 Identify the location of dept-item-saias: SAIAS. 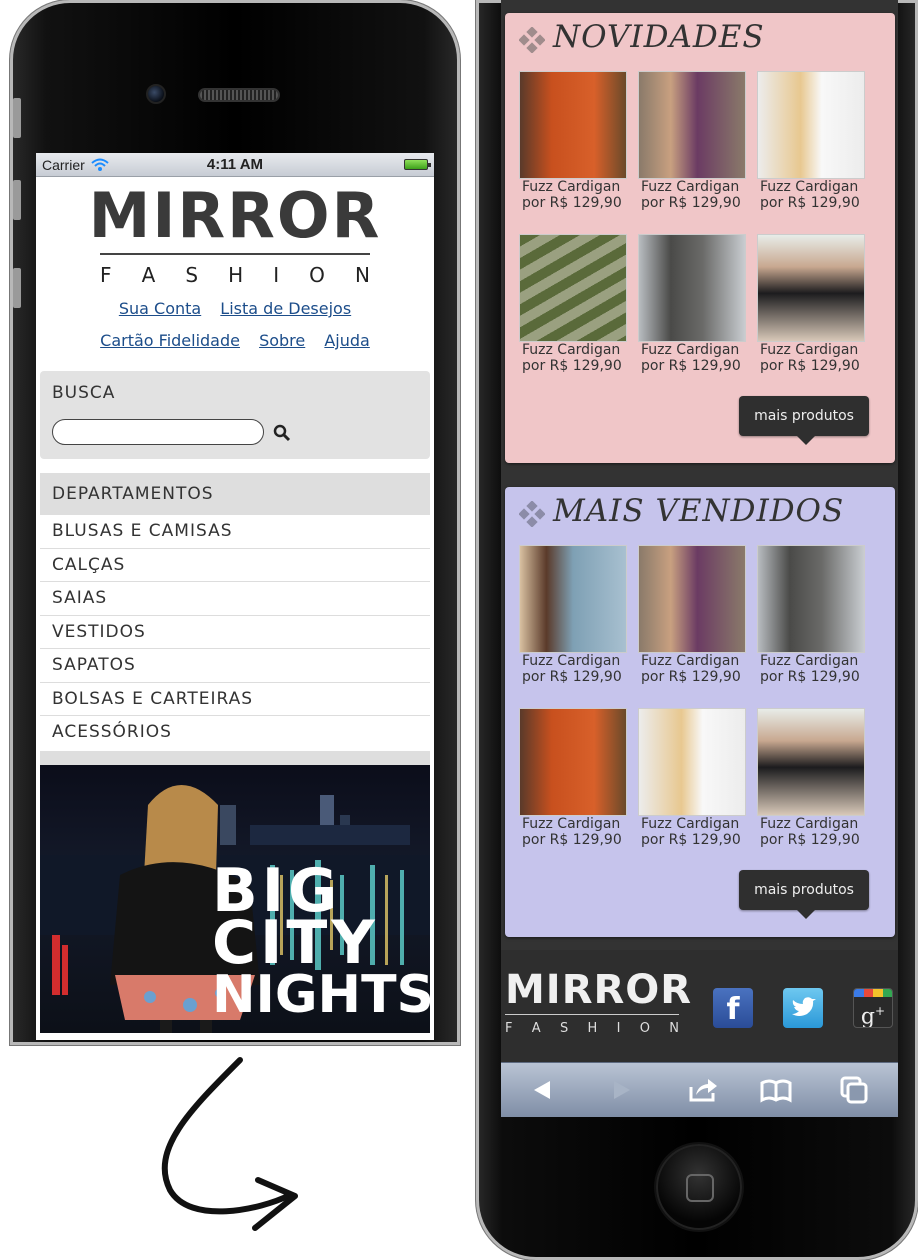
(235, 599).